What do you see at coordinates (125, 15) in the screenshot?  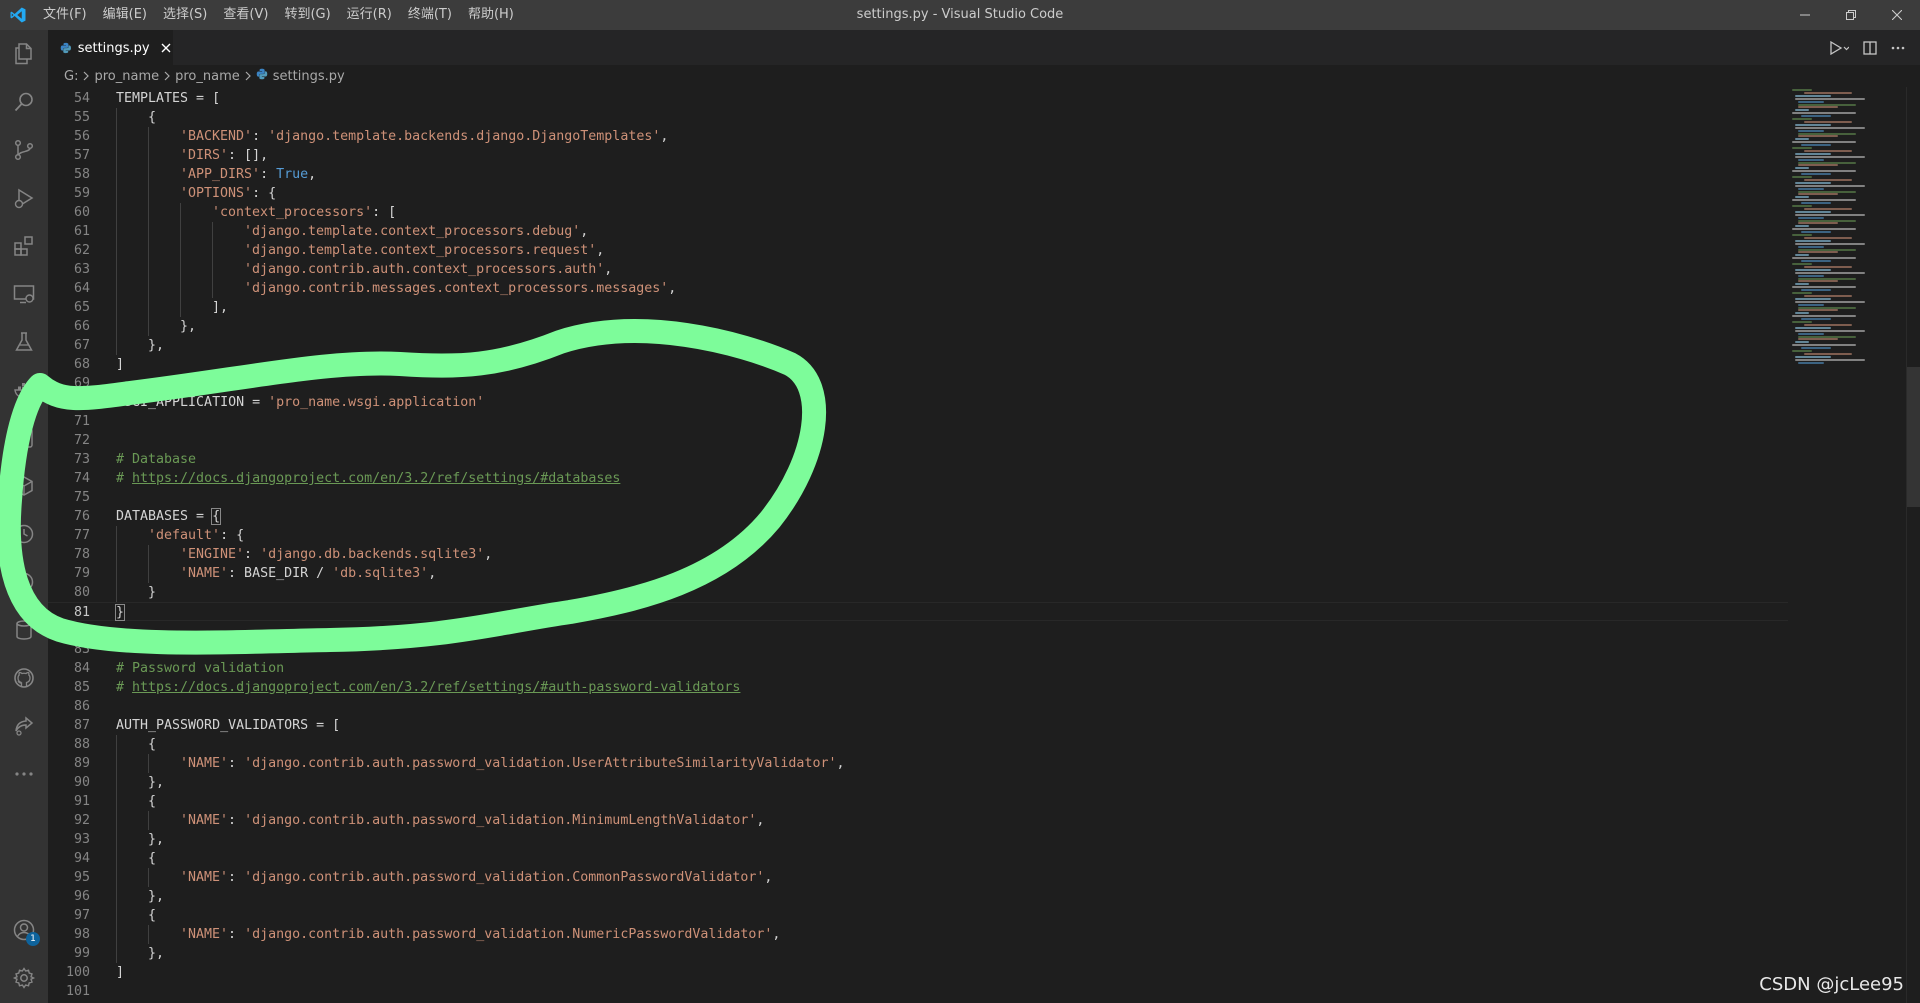 I see `menu-item: 编辑(E)` at bounding box center [125, 15].